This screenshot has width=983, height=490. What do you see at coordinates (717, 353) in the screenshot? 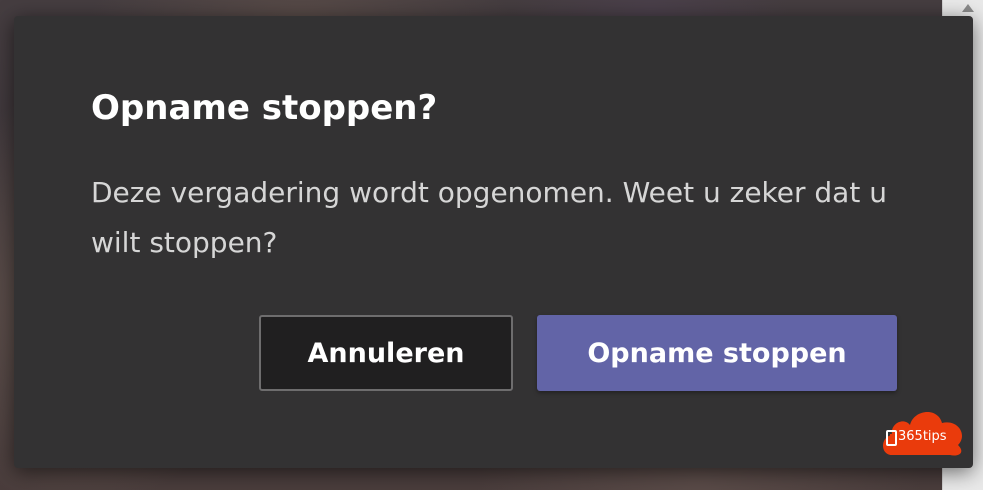
I see `stop-recording-button: Opname stoppen` at bounding box center [717, 353].